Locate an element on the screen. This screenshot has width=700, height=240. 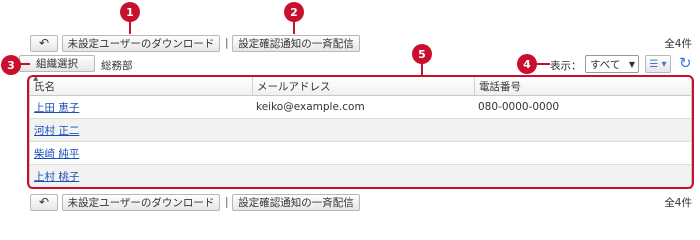
list-view-icon: ☰ ▾ is located at coordinates (658, 64).